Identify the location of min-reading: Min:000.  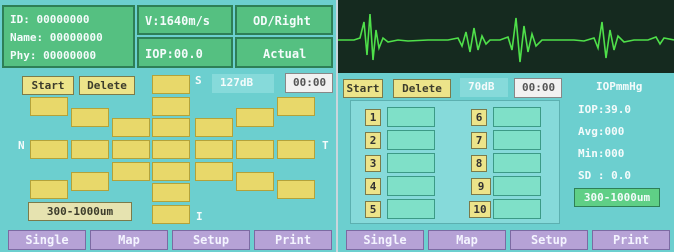
(601, 153).